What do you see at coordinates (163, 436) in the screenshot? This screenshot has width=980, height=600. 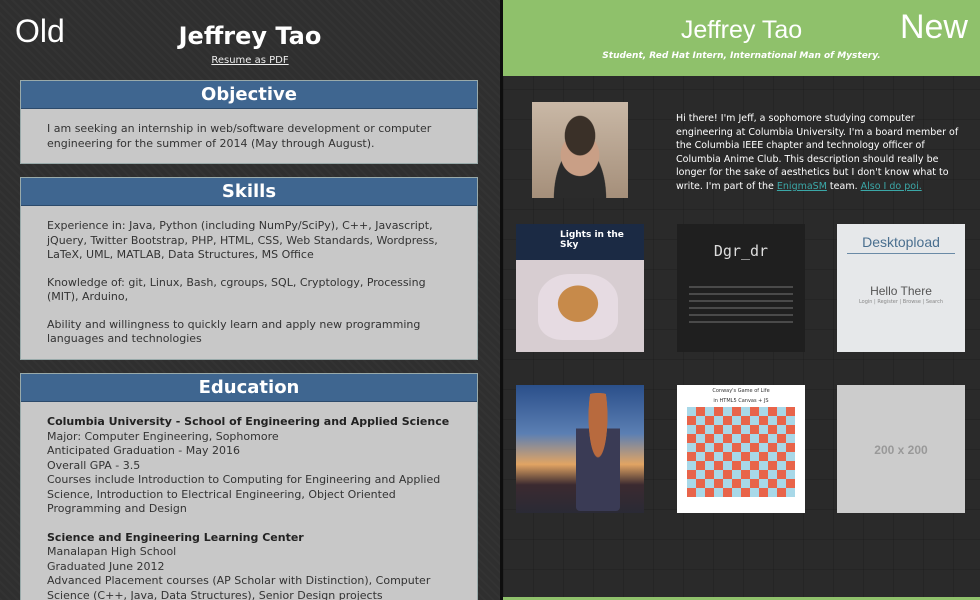 I see `school-line: Major: Computer Engineering, Sophomore` at bounding box center [163, 436].